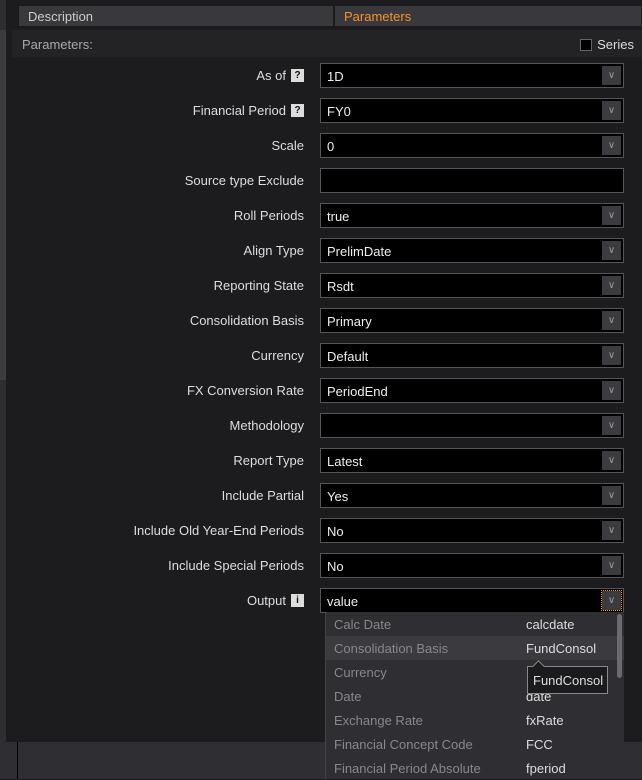 The image size is (642, 780). What do you see at coordinates (545, 720) in the screenshot?
I see `option-code: fxRate` at bounding box center [545, 720].